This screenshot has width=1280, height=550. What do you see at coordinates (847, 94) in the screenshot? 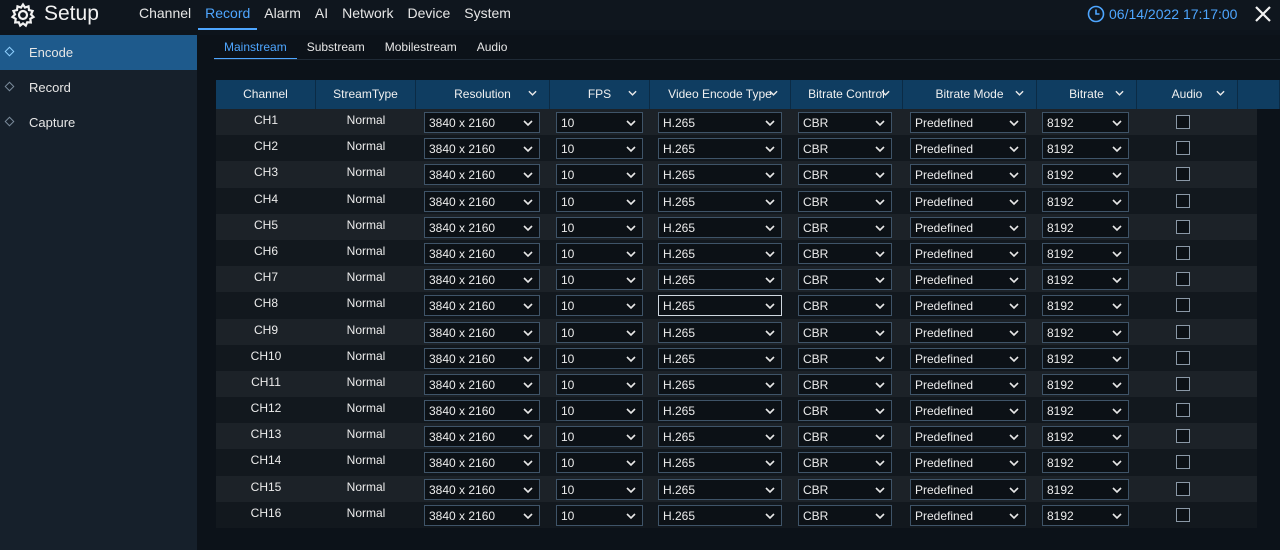
I see `column-header-bitrate-control: Bitrate Control` at bounding box center [847, 94].